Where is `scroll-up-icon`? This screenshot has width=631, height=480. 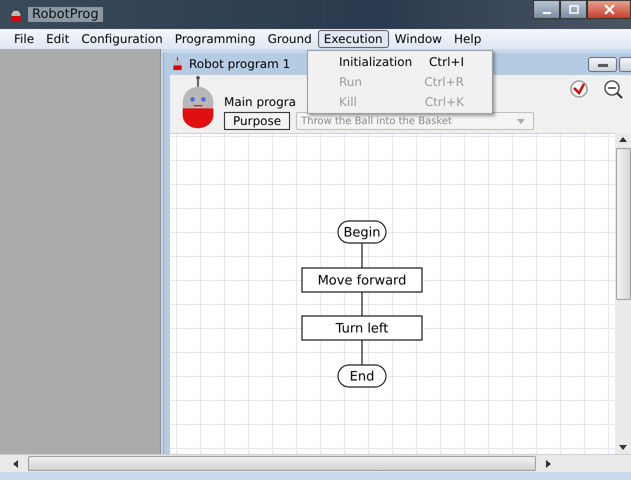 scroll-up-icon is located at coordinates (623, 139).